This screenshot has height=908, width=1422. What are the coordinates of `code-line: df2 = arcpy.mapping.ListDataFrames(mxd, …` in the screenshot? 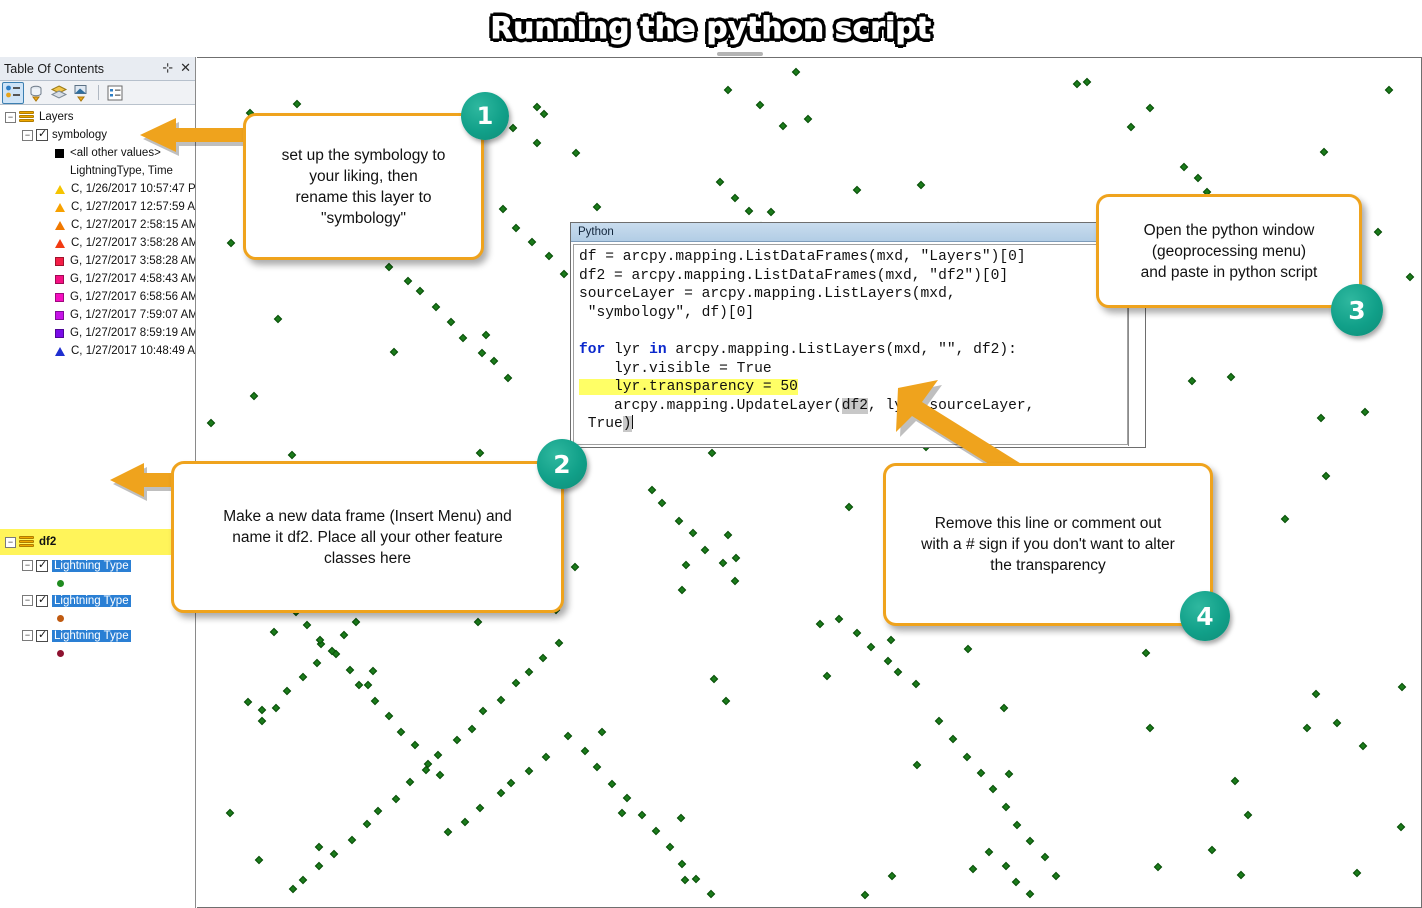 It's located at (852, 276).